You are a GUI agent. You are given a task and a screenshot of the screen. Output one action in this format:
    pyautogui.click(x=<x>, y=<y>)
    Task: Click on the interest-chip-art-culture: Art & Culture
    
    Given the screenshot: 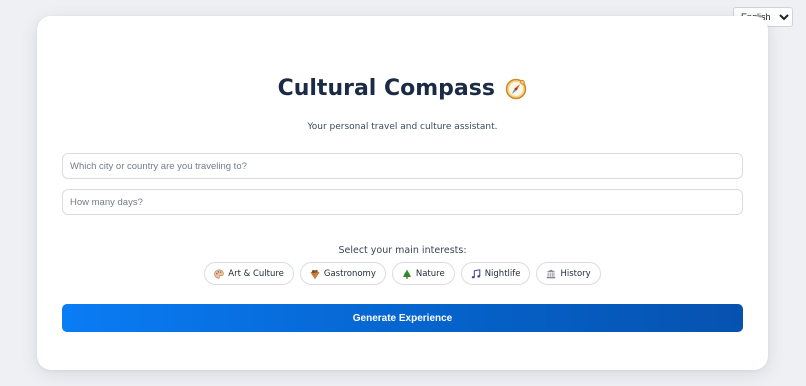 What is the action you would take?
    pyautogui.click(x=249, y=273)
    